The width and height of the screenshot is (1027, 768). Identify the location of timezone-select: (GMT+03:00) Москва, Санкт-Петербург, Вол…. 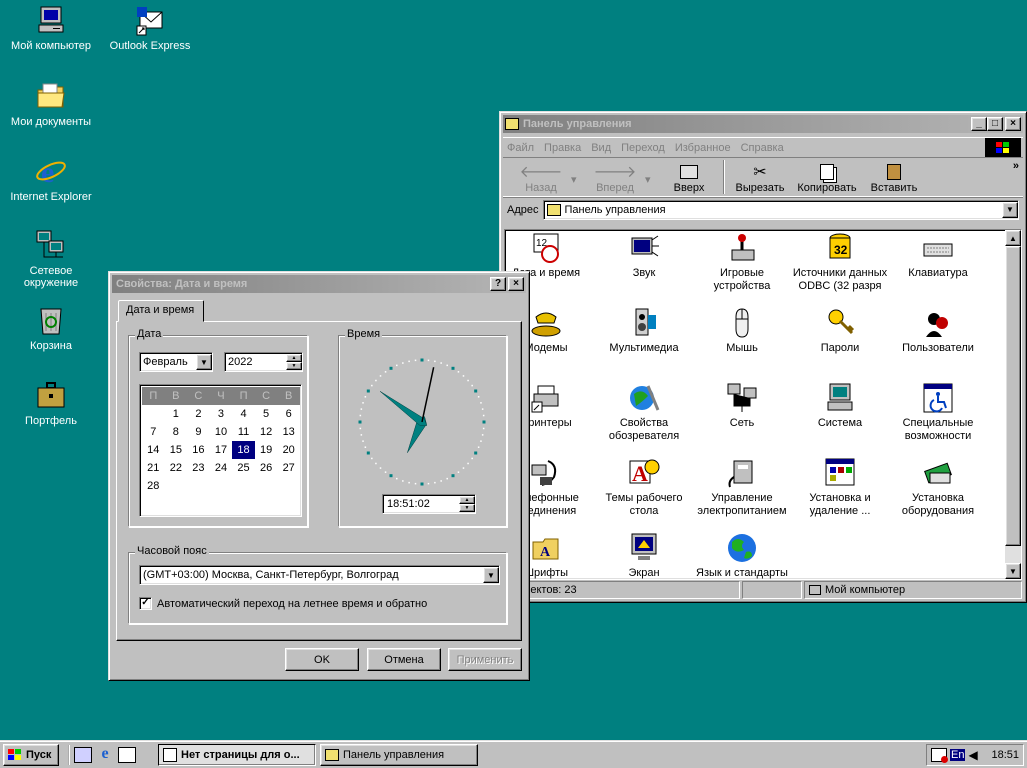
(319, 575).